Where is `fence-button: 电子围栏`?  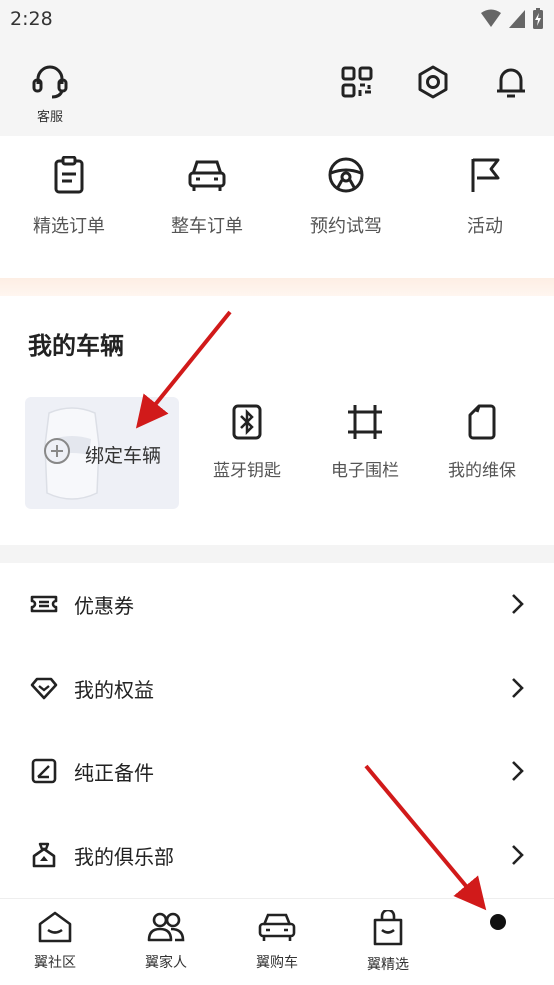
fence-button: 电子围栏 is located at coordinates (365, 442).